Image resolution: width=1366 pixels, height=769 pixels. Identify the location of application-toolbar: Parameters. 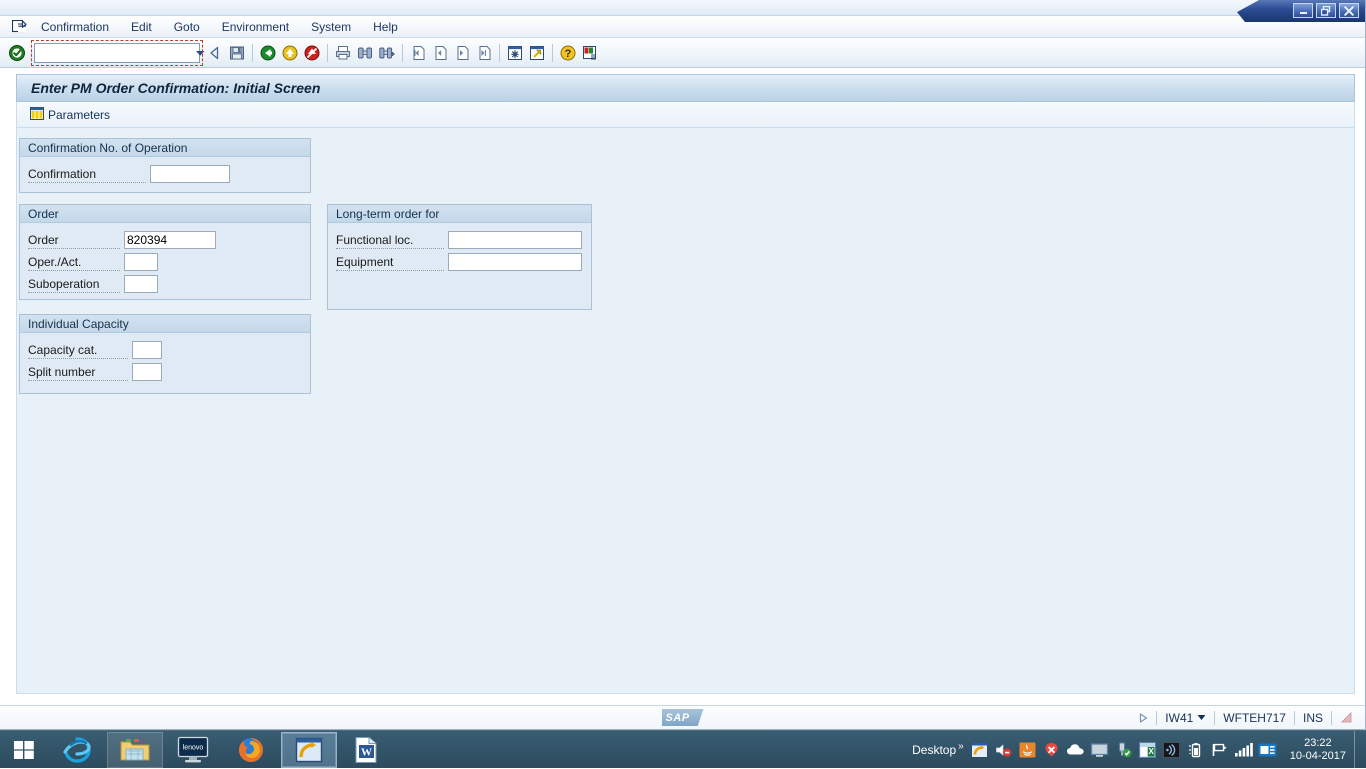
(685, 115).